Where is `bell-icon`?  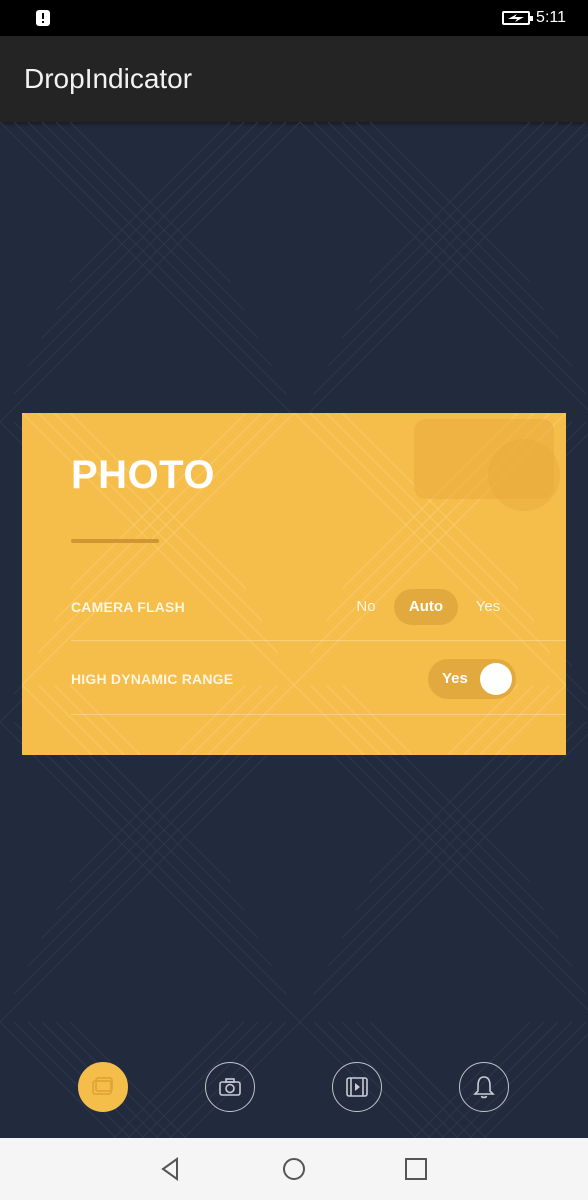 bell-icon is located at coordinates (484, 1087).